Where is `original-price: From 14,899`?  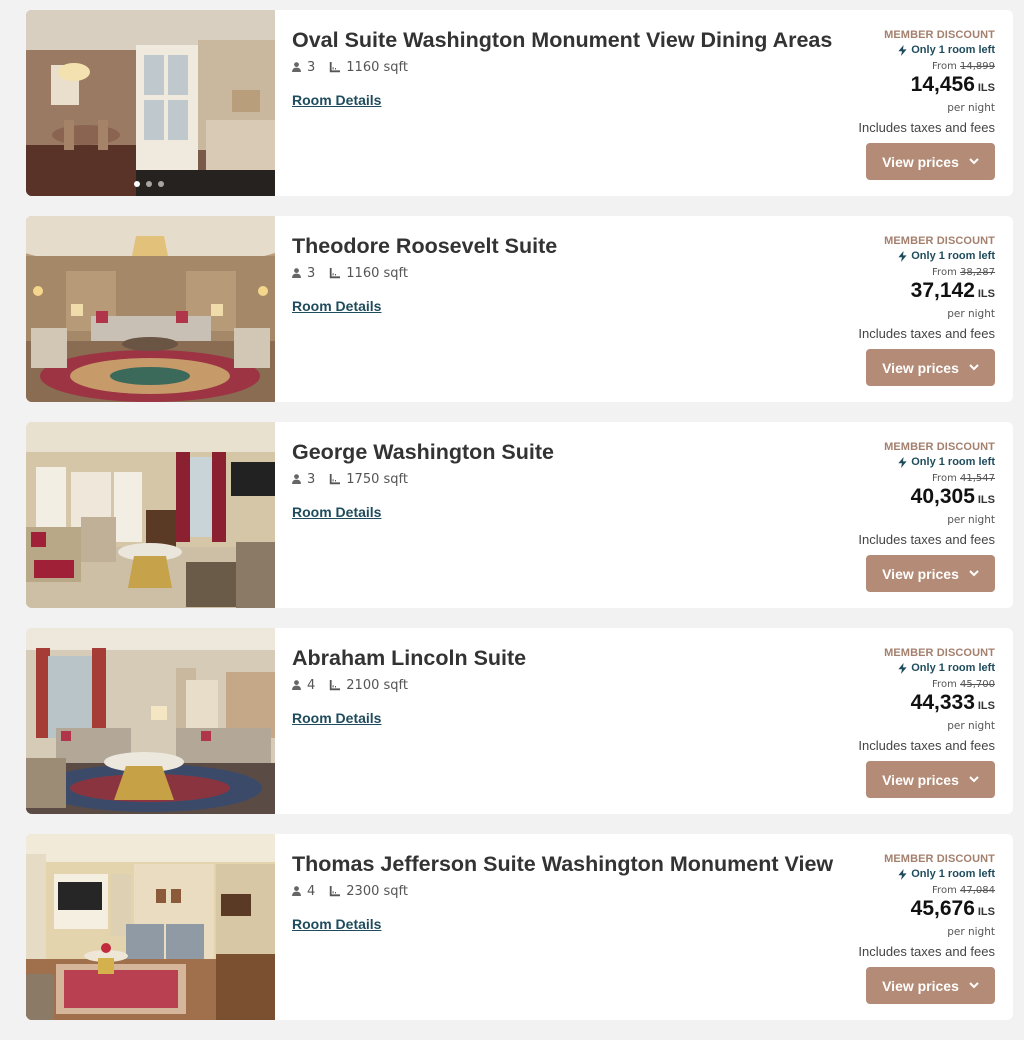 original-price: From 14,899 is located at coordinates (875, 67).